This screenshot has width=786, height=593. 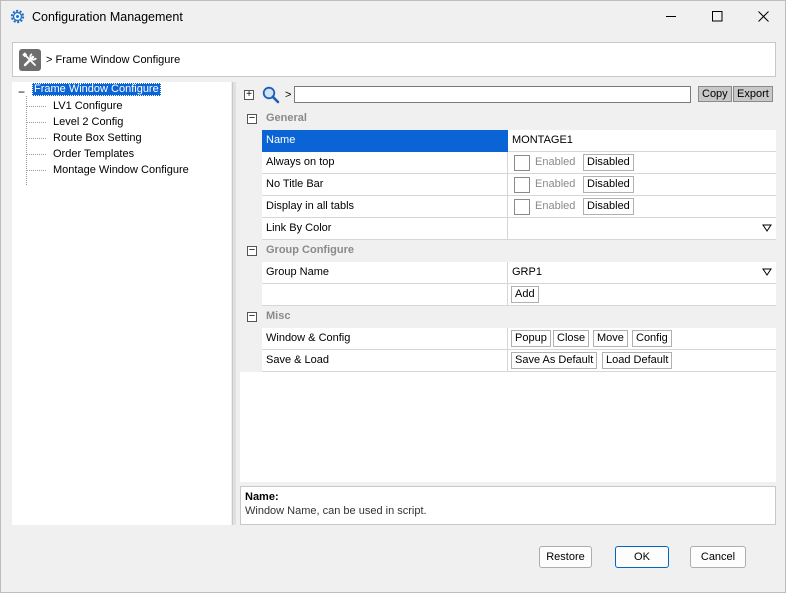 What do you see at coordinates (753, 94) in the screenshot?
I see `export-button: Export` at bounding box center [753, 94].